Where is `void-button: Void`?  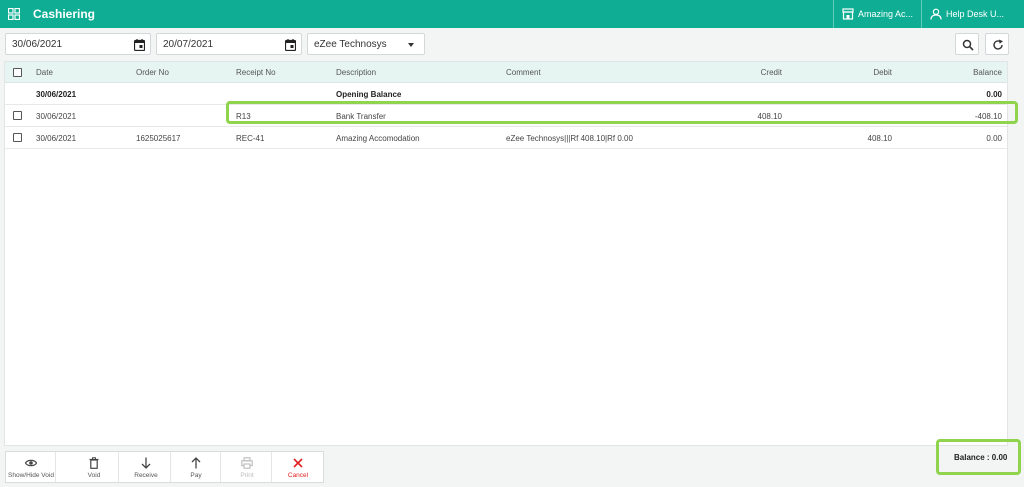
void-button: Void is located at coordinates (94, 467).